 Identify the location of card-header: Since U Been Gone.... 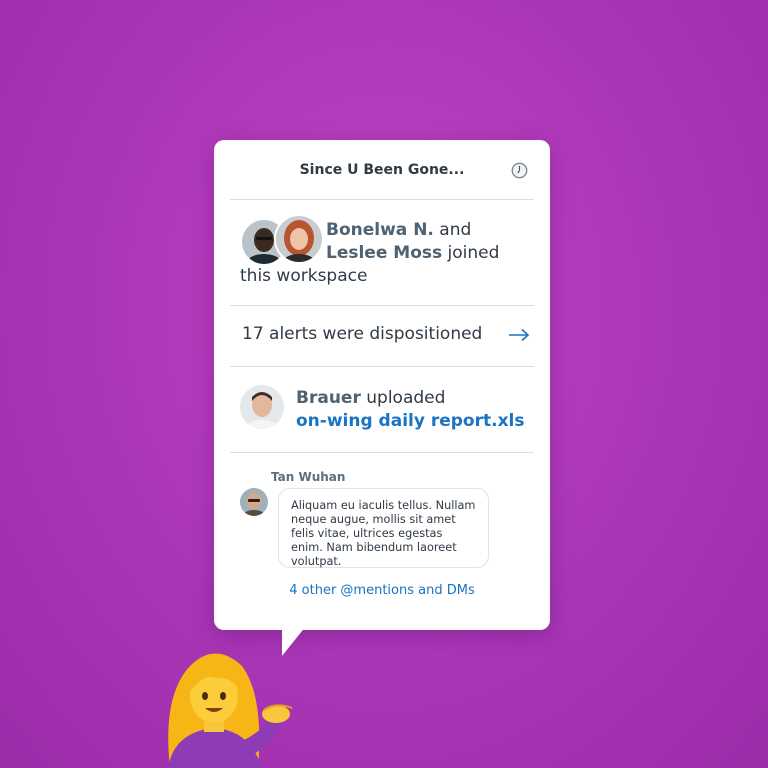
(382, 170).